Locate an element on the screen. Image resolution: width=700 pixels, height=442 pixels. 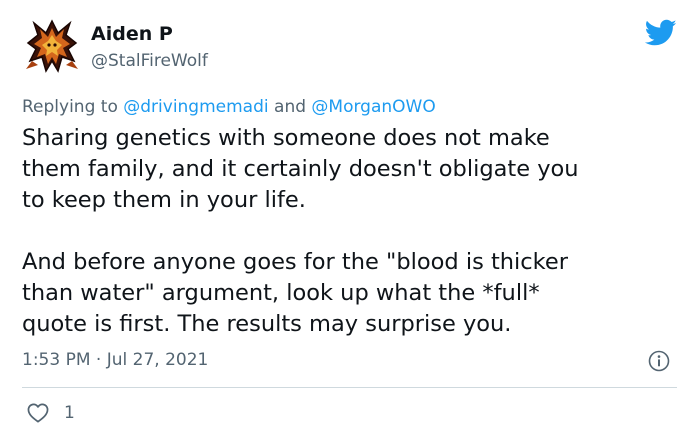
mention-link: @MorganOWO is located at coordinates (373, 107).